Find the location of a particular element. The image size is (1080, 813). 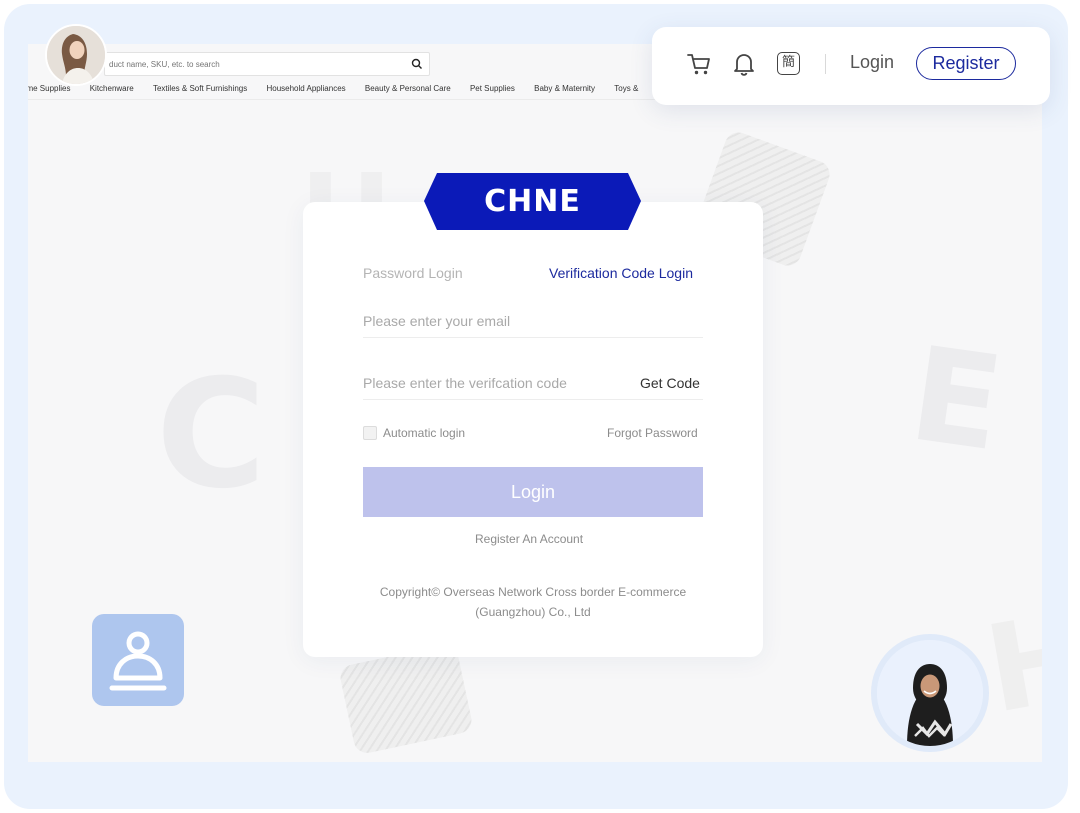

search-box is located at coordinates (267, 64).